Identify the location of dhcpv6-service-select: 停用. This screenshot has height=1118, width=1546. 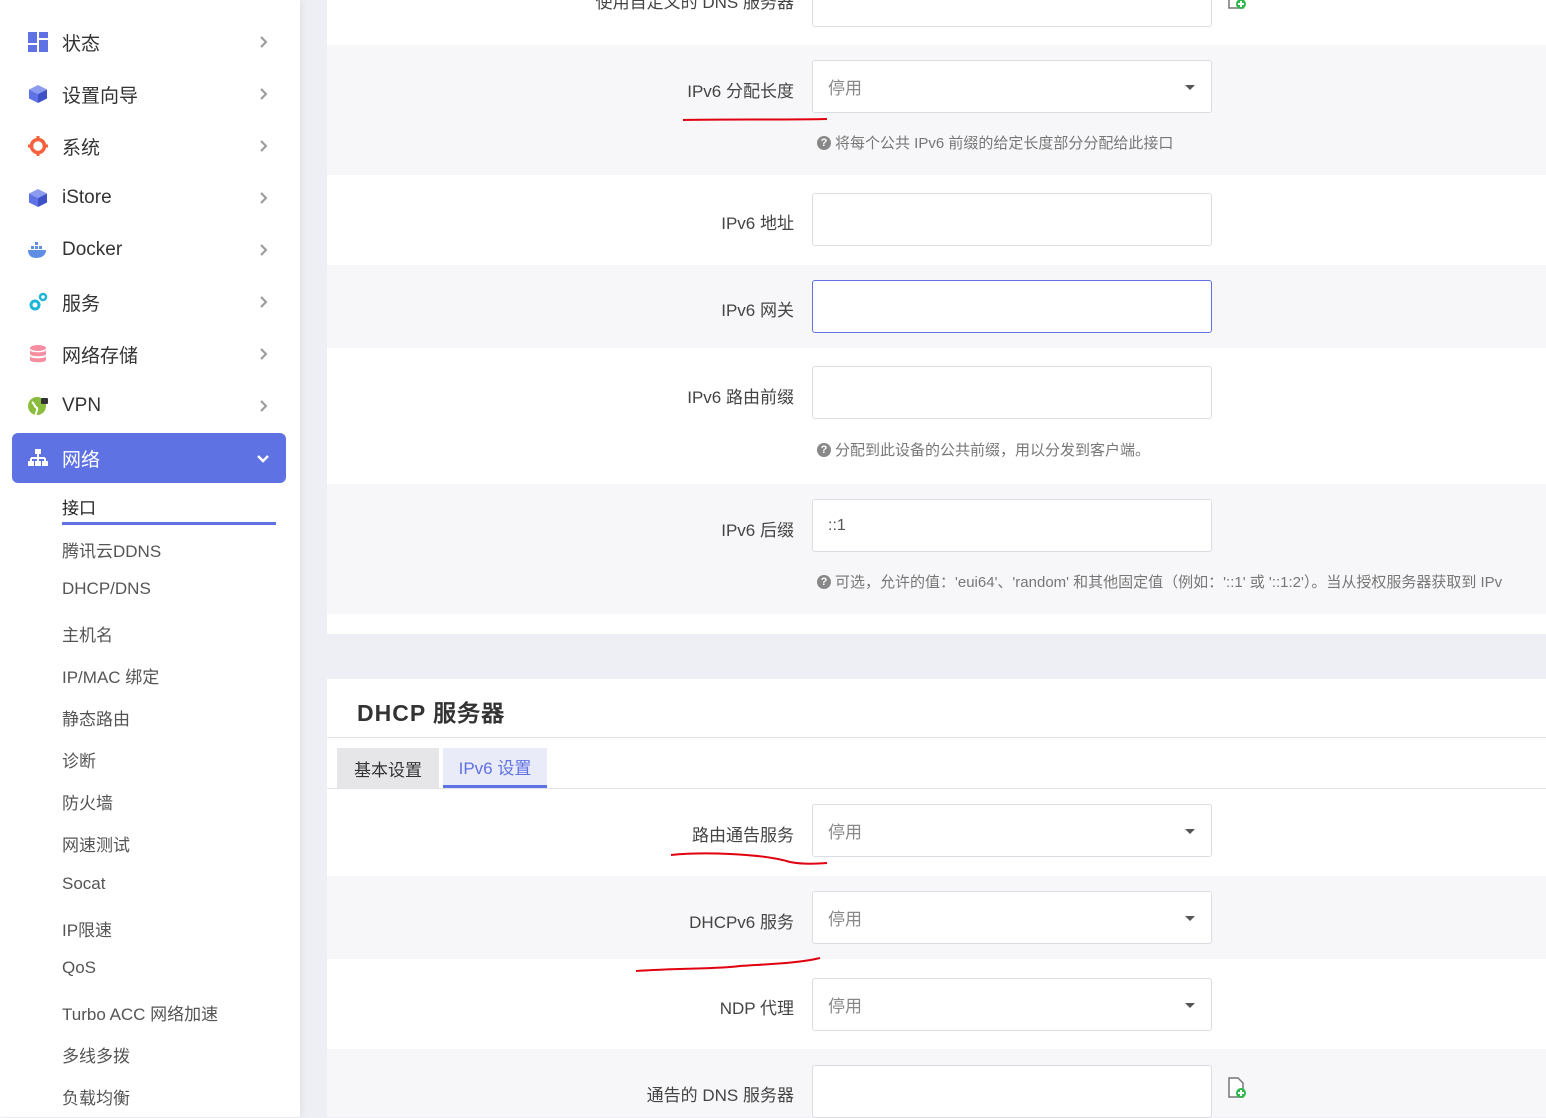
(1012, 917).